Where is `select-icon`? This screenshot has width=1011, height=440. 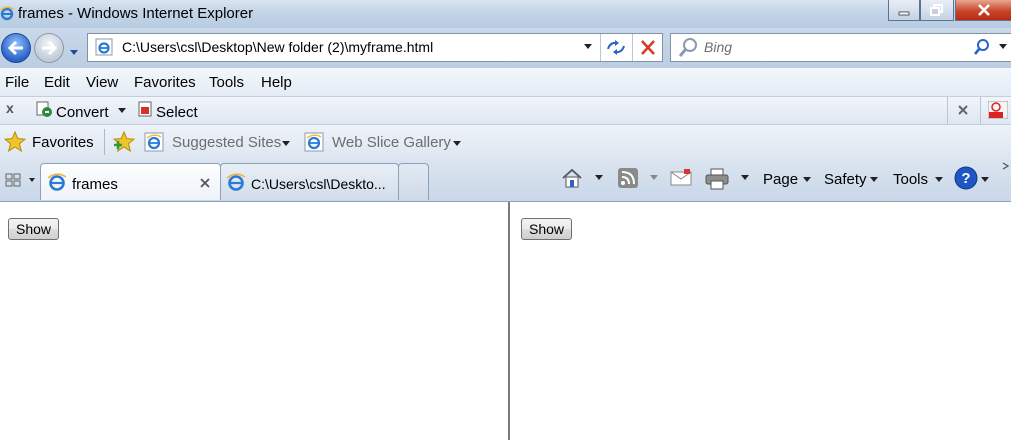
select-icon is located at coordinates (145, 109).